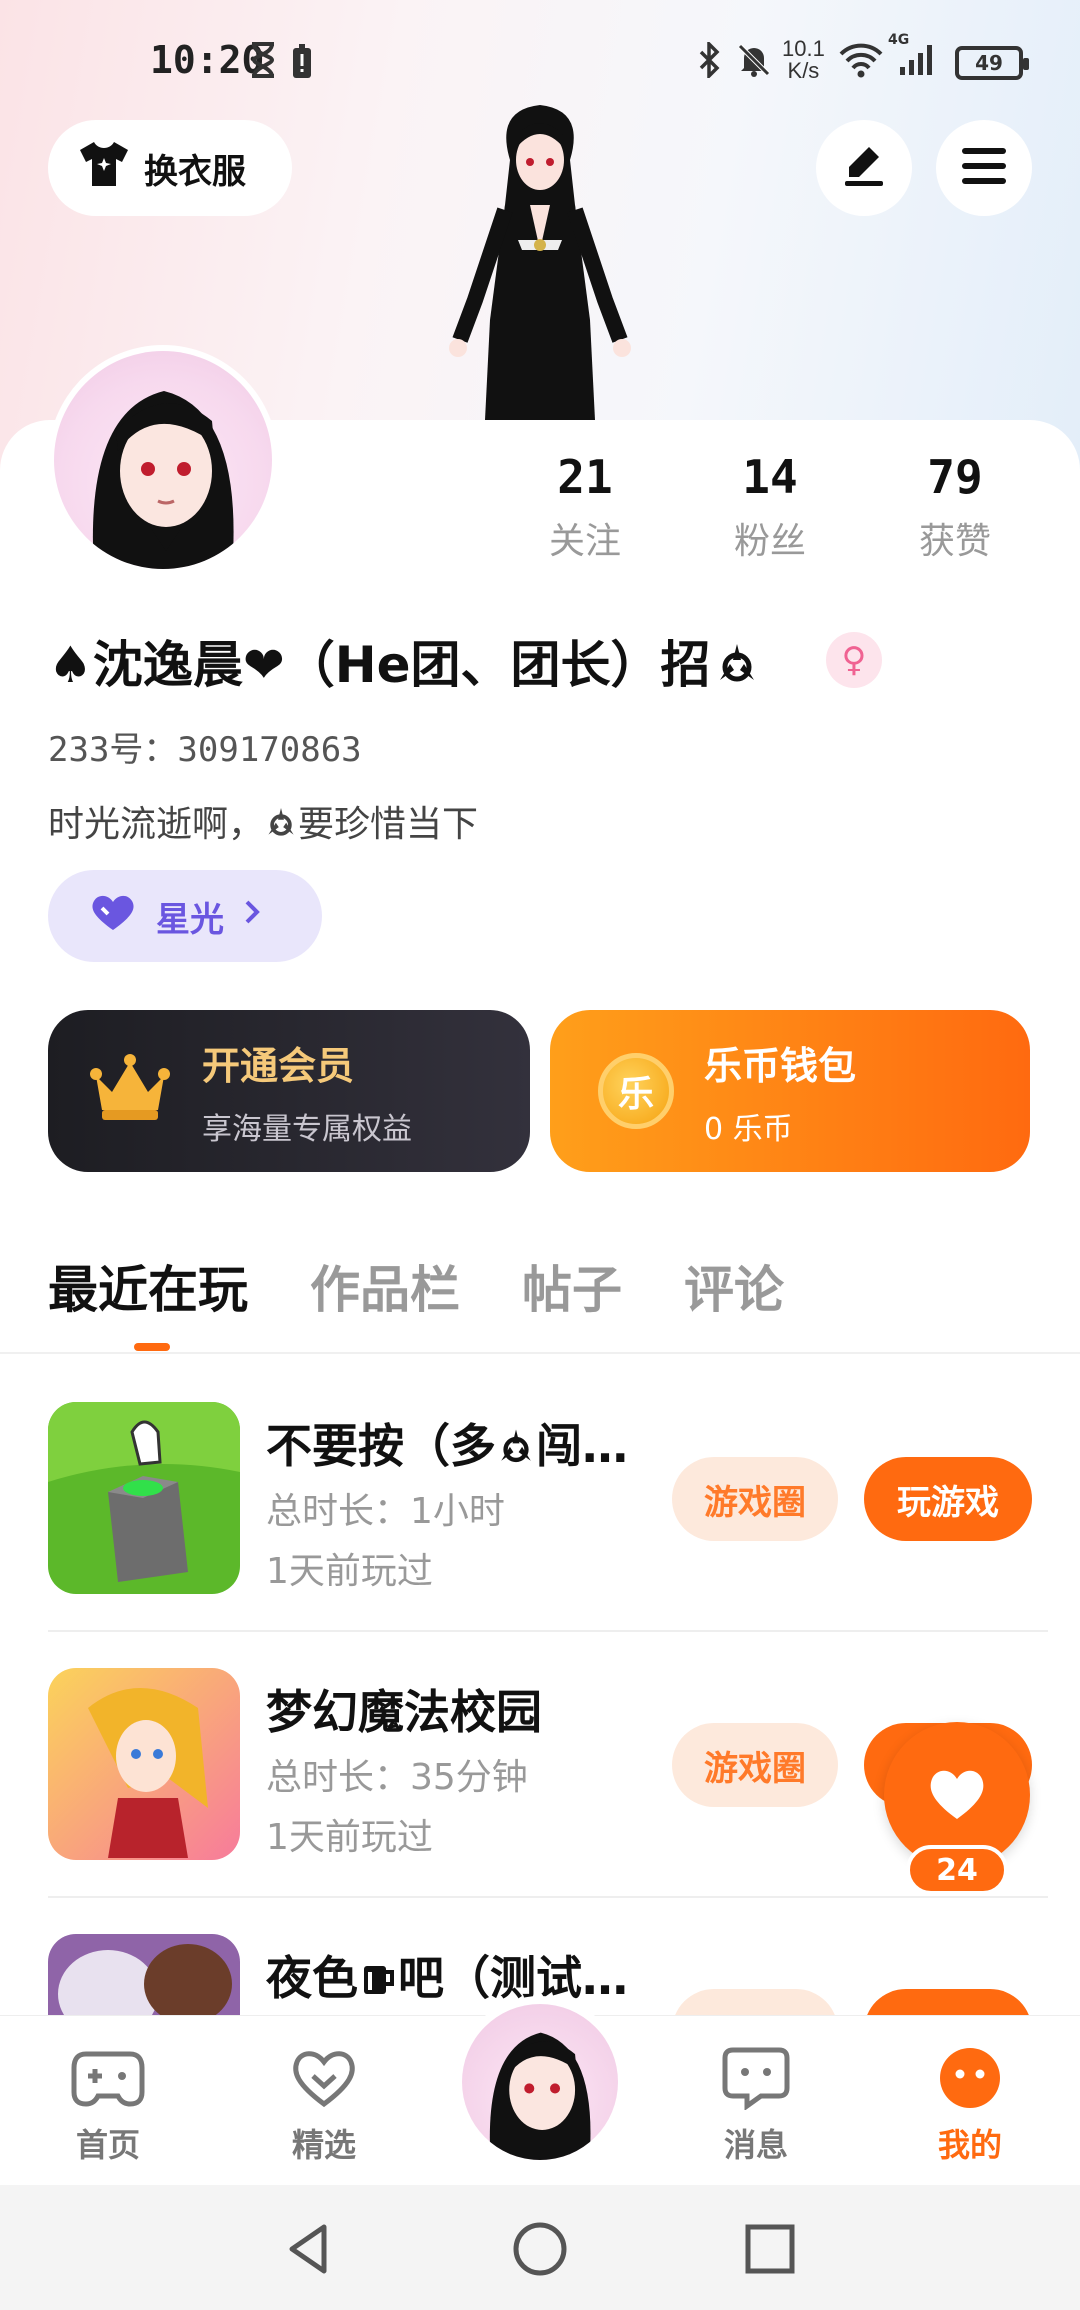  I want to click on pencil-icon, so click(864, 168).